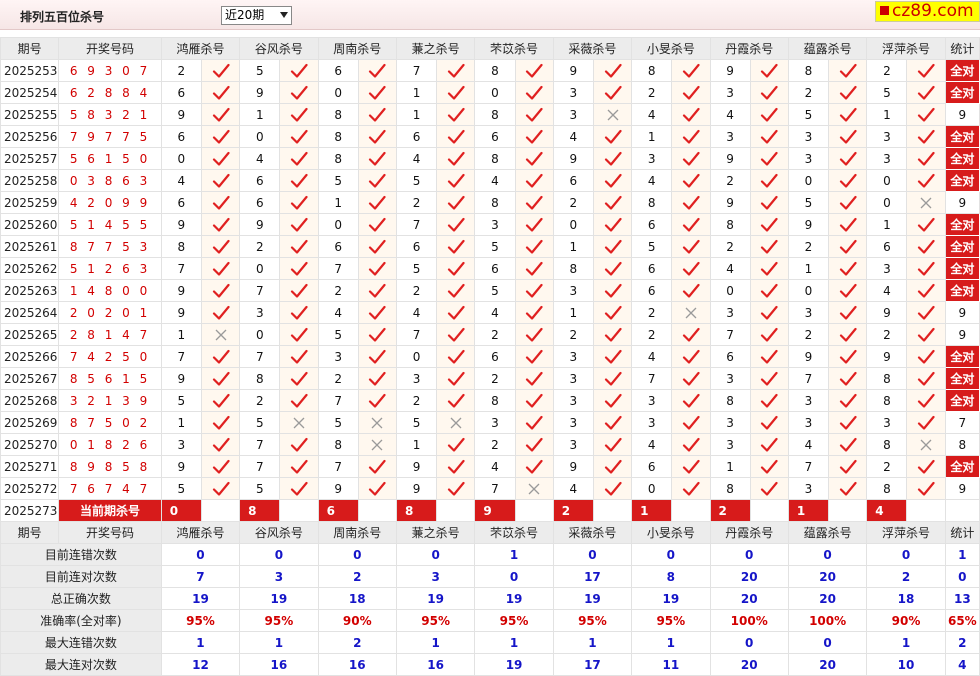 This screenshot has width=980, height=676. What do you see at coordinates (30, 290) in the screenshot?
I see `period-cell: 2025263` at bounding box center [30, 290].